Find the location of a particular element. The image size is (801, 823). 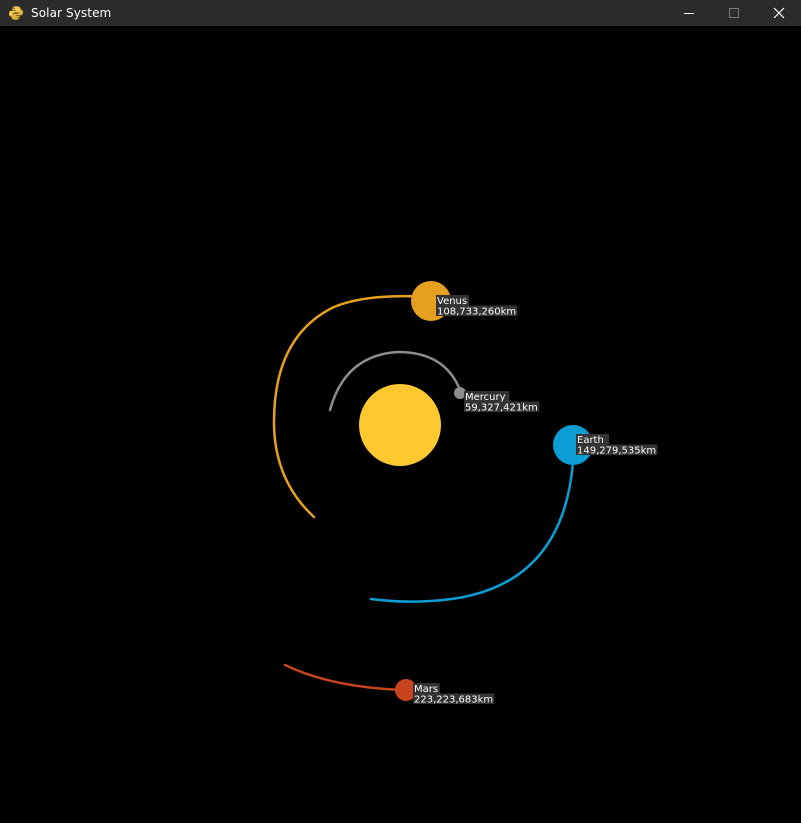

maximize-icon is located at coordinates (733, 13).